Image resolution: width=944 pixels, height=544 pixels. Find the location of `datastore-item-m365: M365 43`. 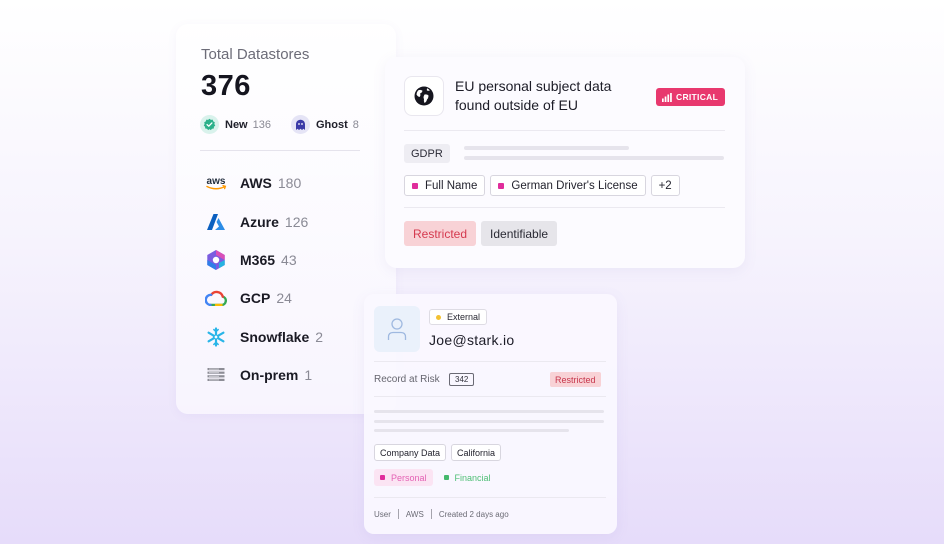

datastore-item-m365: M365 43 is located at coordinates (263, 260).